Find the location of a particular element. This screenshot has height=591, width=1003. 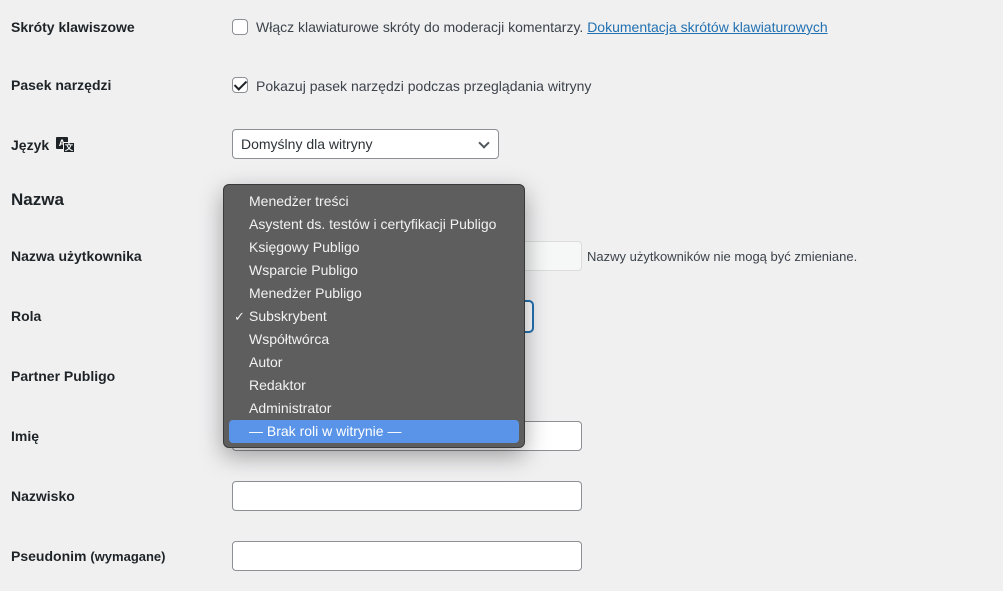

role-option-highlighted: — Brak roli w witrynie — is located at coordinates (374, 431).